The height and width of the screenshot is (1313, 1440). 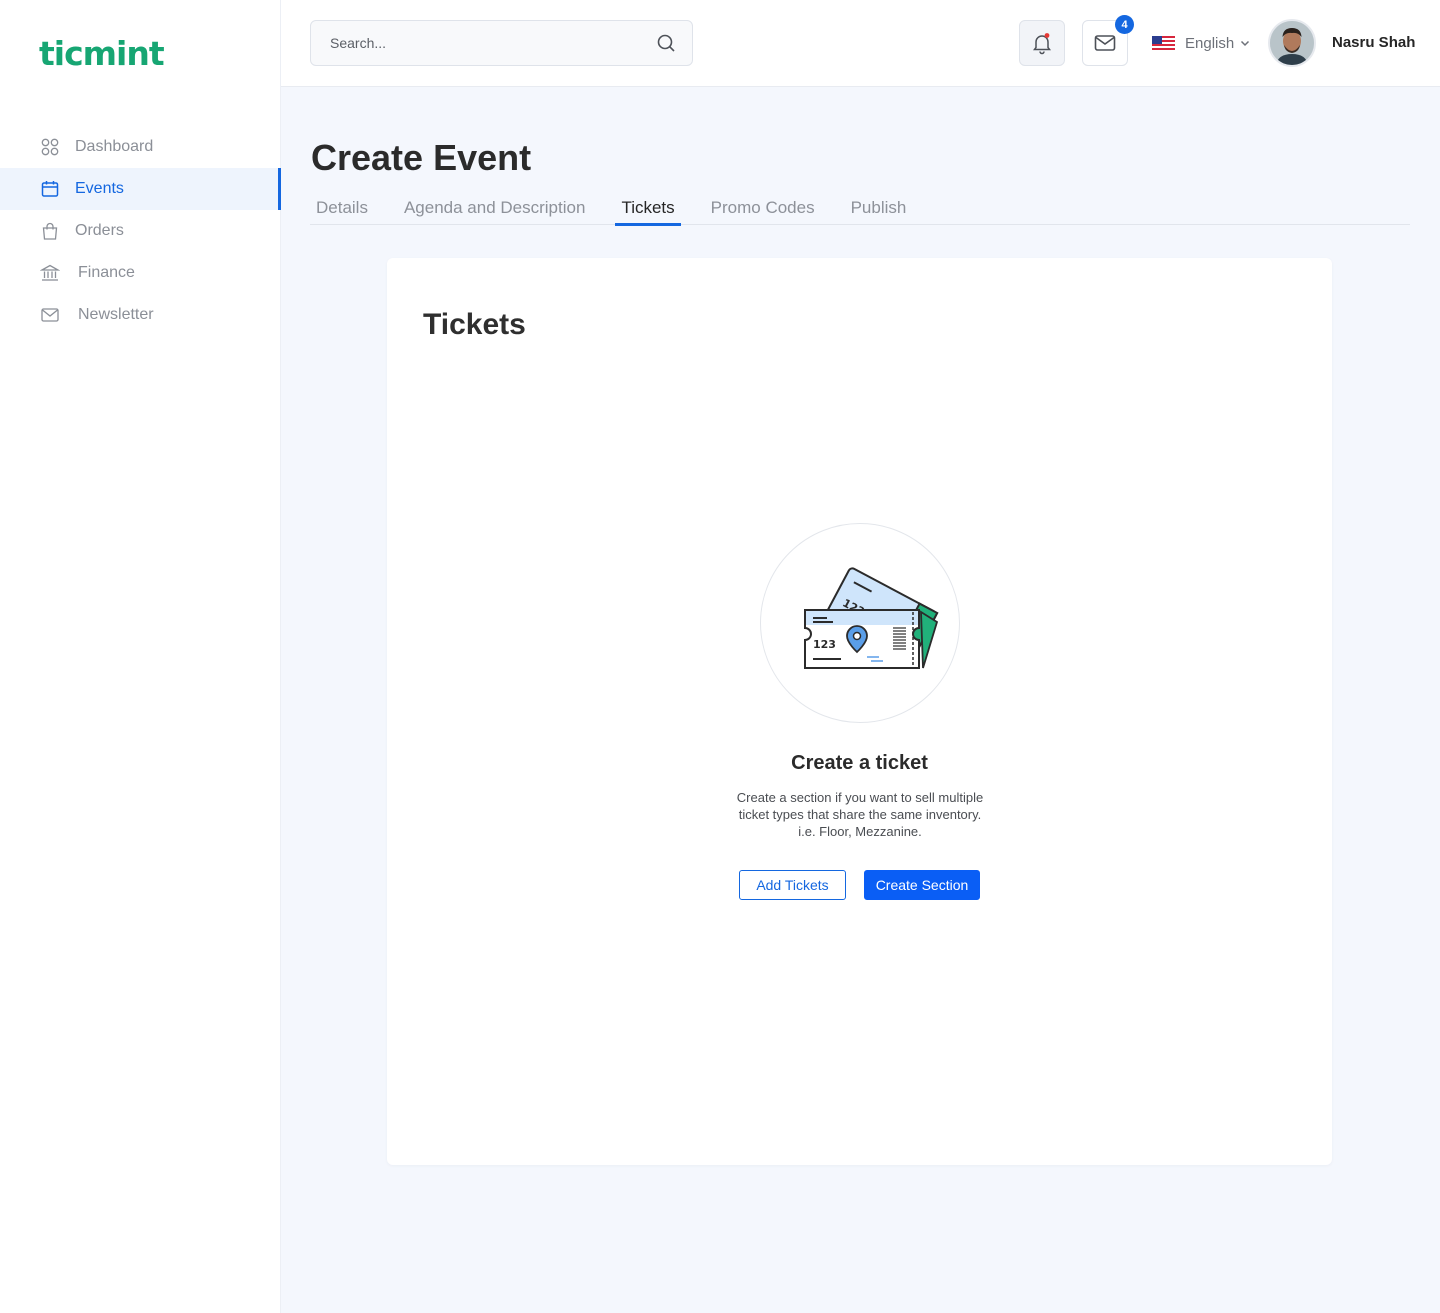 What do you see at coordinates (50, 231) in the screenshot?
I see `shopping-bag-icon` at bounding box center [50, 231].